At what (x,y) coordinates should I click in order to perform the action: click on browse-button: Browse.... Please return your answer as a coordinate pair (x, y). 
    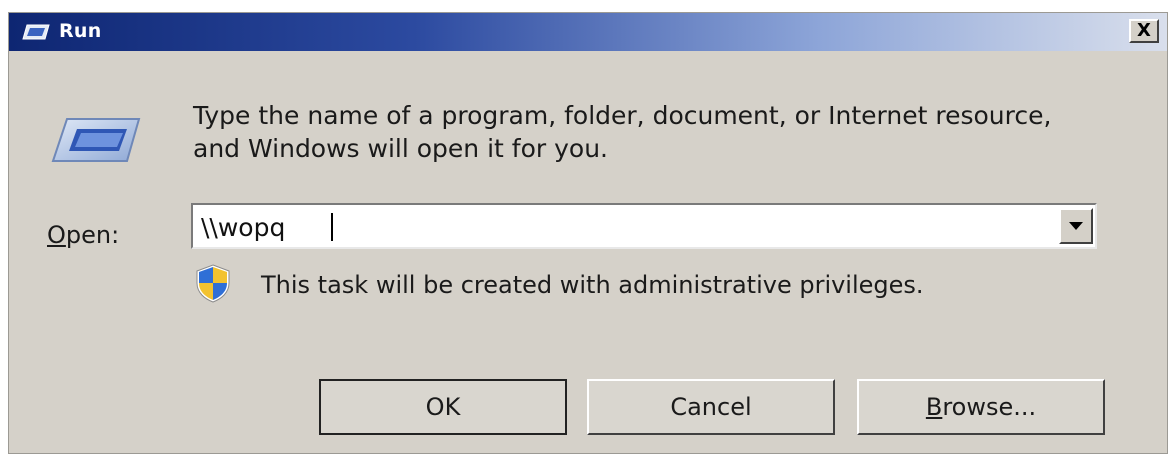
    Looking at the image, I should click on (981, 407).